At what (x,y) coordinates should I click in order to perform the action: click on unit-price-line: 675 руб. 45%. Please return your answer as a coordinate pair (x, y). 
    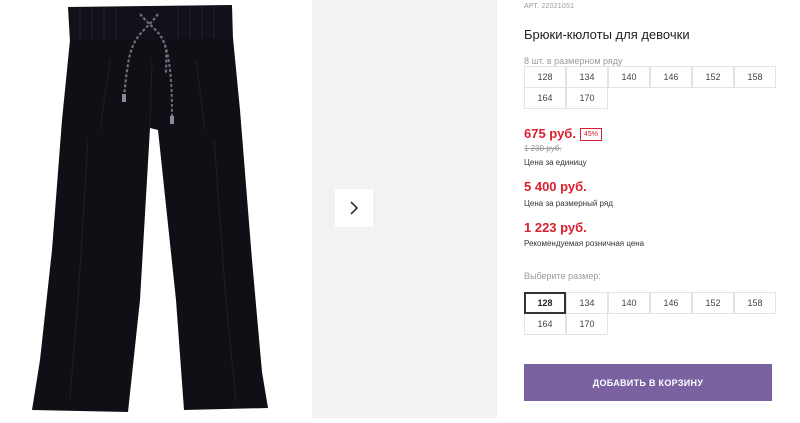
    Looking at the image, I should click on (563, 134).